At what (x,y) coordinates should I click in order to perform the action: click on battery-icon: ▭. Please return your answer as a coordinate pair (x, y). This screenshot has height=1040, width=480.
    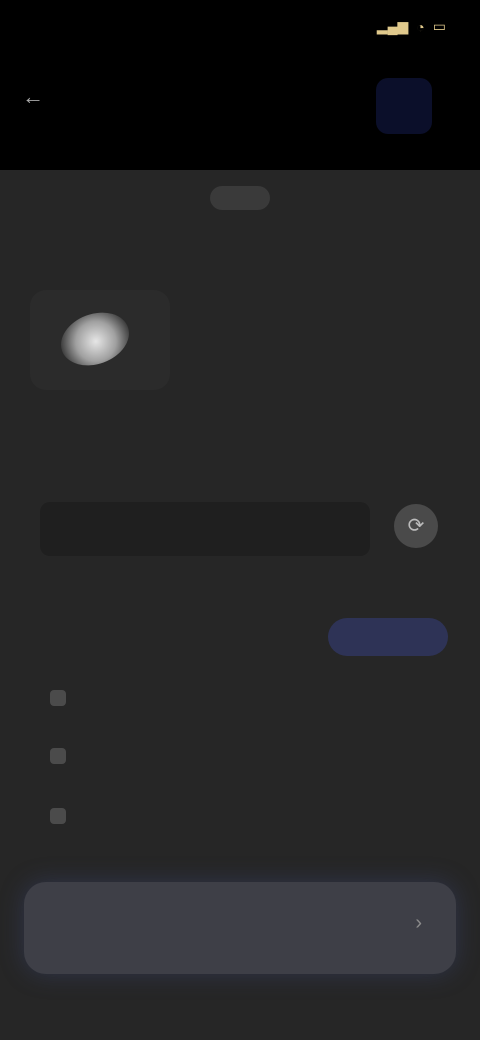
    Looking at the image, I should click on (439, 26).